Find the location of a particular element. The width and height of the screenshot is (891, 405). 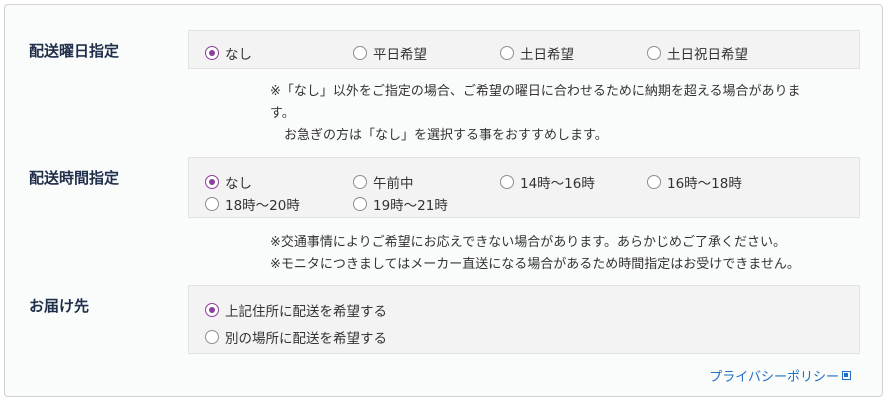

delivery-time-options: なし 午前中 14時〜16時 16時〜18時 18時〜20時 19時〜21時 is located at coordinates (524, 187).